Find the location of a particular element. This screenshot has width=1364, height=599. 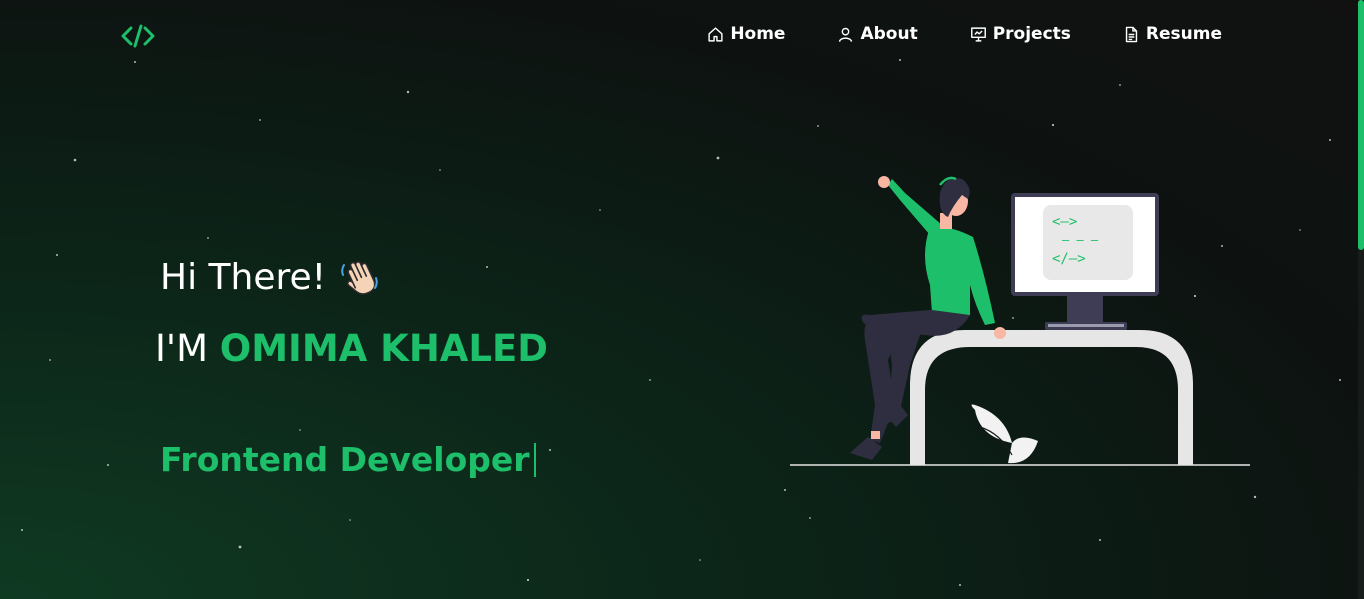

nav-item-home: Home is located at coordinates (746, 34).